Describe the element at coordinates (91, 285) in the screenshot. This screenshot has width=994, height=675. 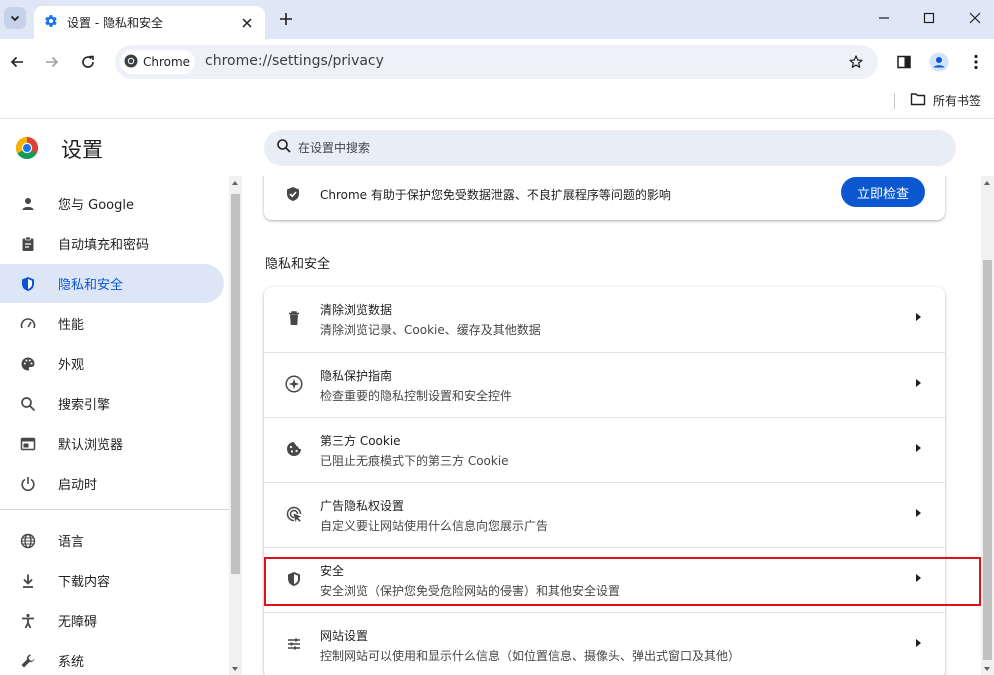
I see `sidebar-item-label: 隐私和安全` at that location.